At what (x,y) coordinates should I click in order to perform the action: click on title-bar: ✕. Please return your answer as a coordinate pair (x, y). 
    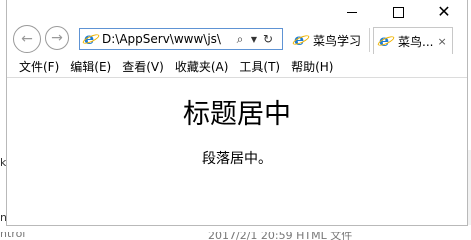
    Looking at the image, I should click on (237, 12).